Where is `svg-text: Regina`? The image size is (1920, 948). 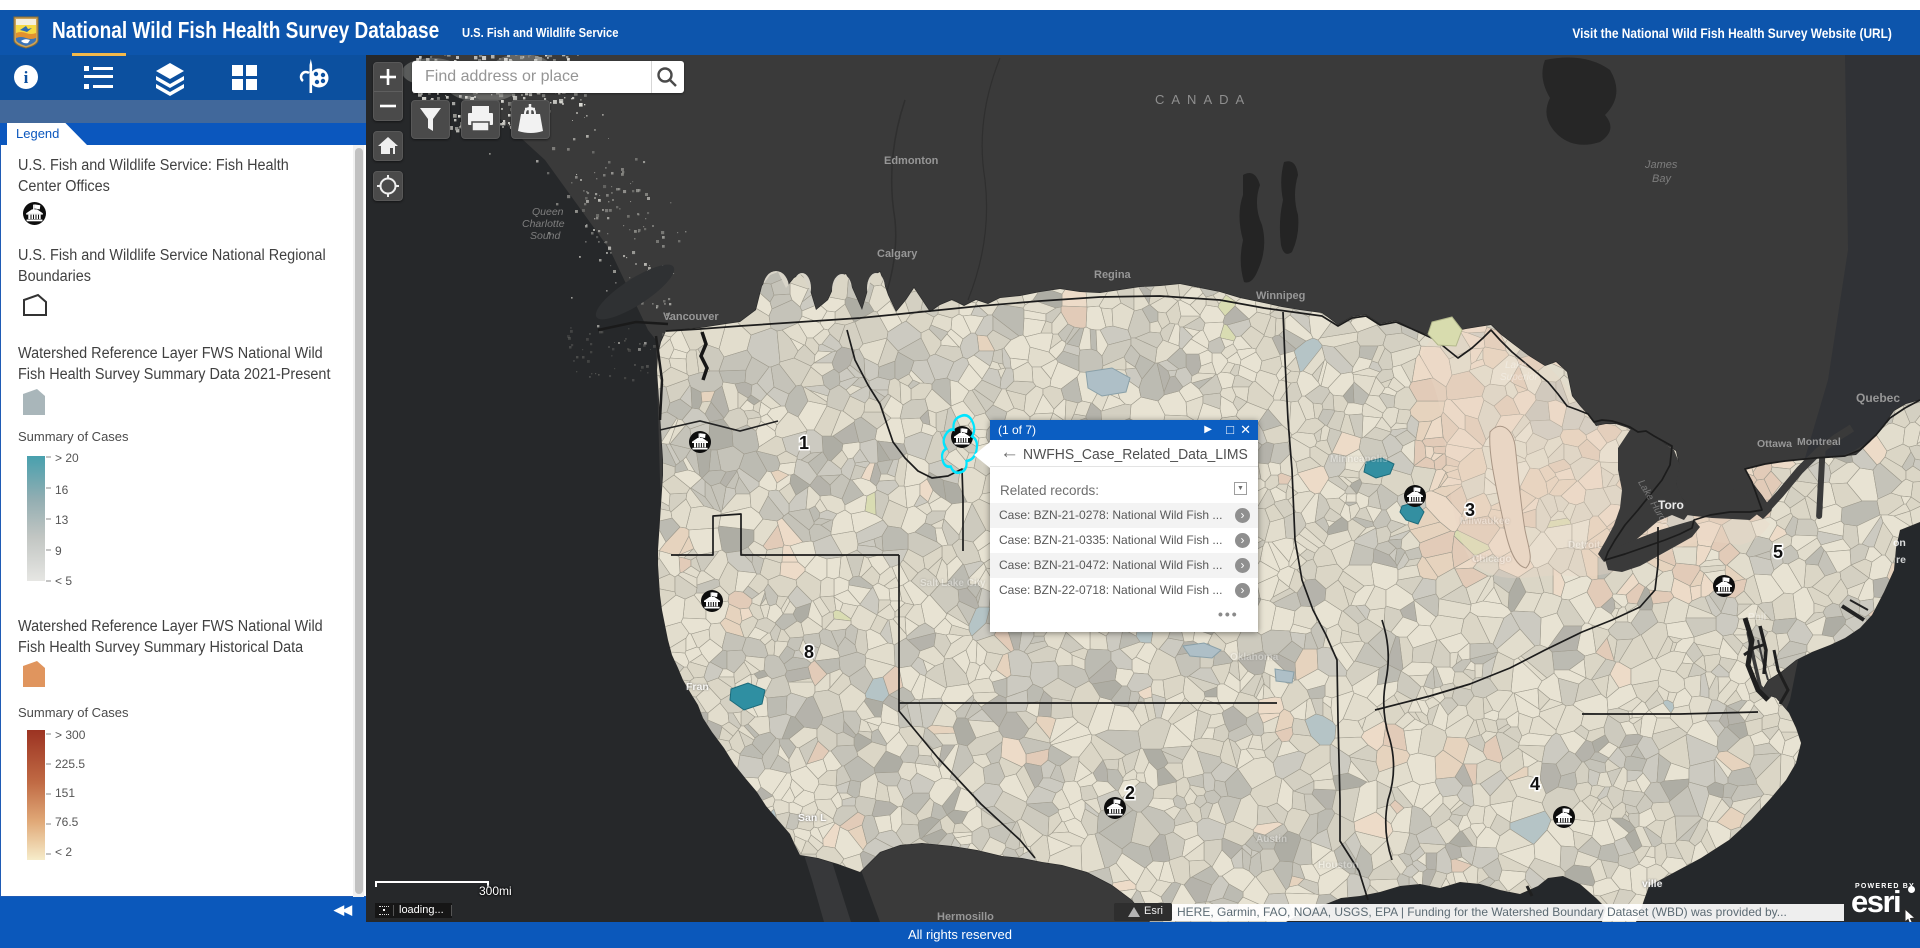 svg-text: Regina is located at coordinates (1113, 275).